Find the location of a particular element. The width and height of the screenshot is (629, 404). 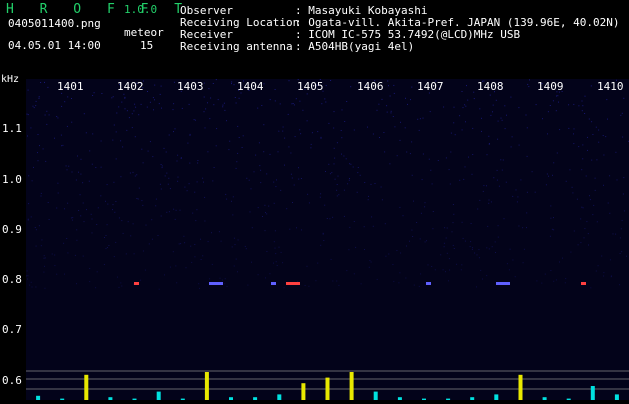

x-tick-label: 1401 is located at coordinates (70, 86).